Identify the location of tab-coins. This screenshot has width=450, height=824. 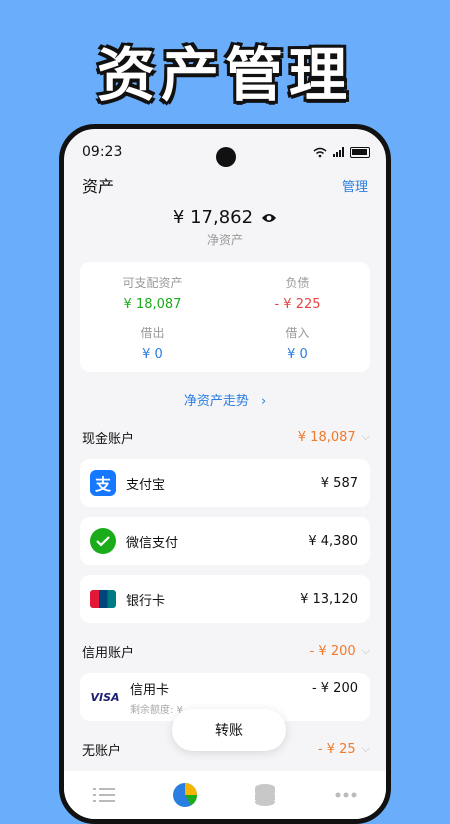
(265, 795).